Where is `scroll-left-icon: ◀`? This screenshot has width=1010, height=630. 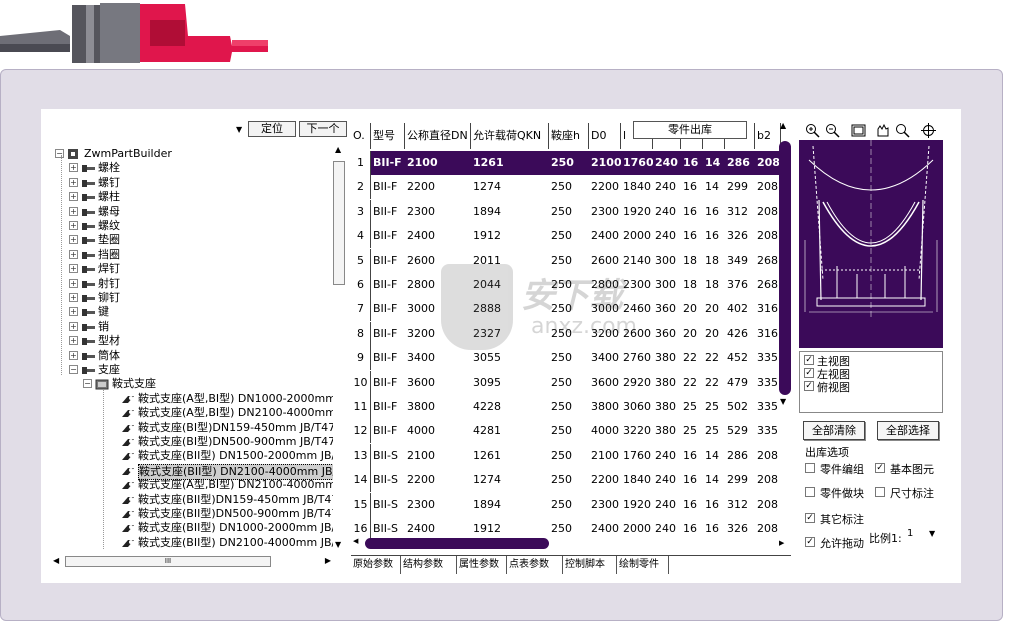 scroll-left-icon: ◀ is located at coordinates (56, 560).